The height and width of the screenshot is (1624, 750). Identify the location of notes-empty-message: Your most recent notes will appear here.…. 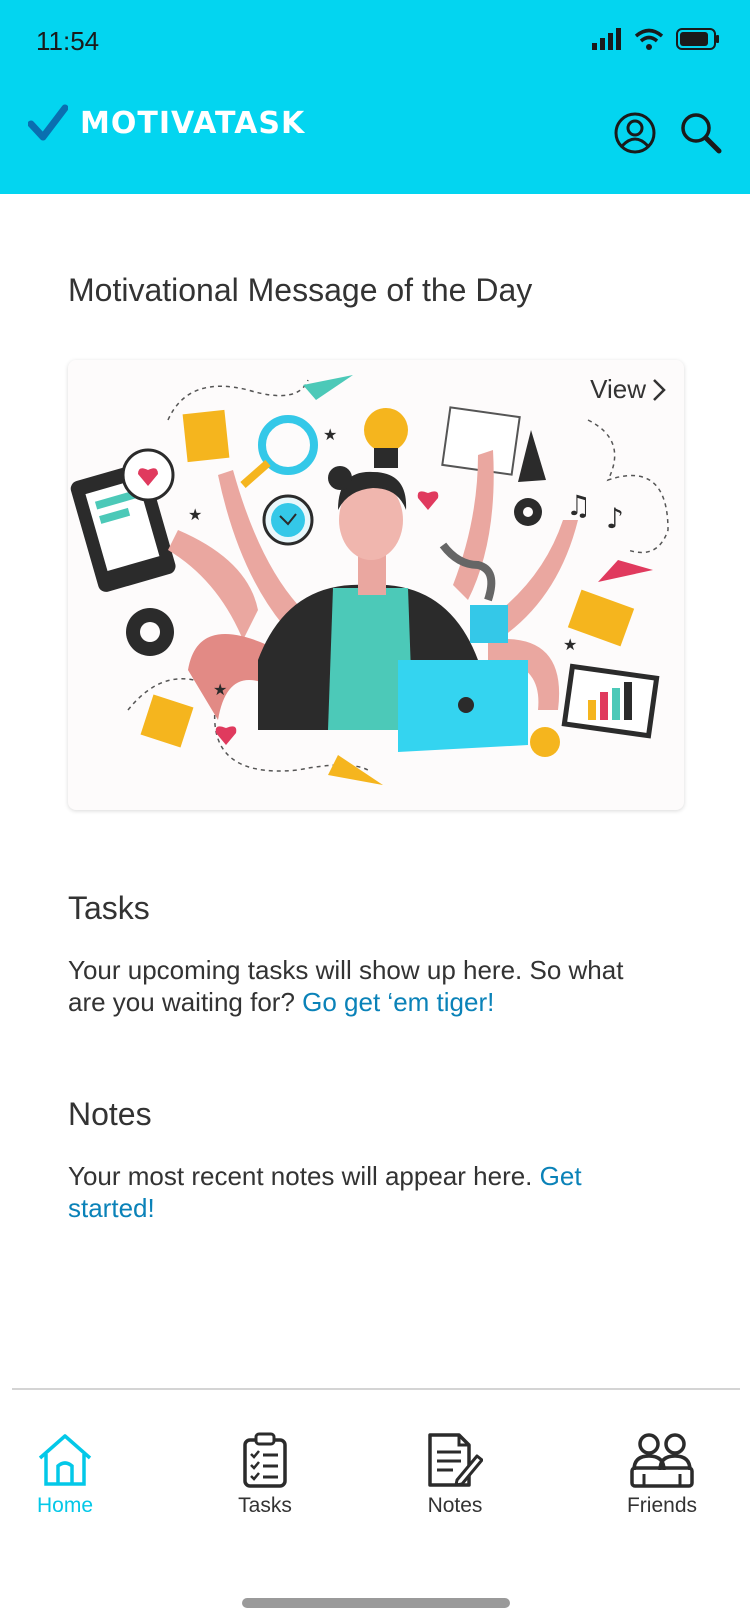
(348, 1192).